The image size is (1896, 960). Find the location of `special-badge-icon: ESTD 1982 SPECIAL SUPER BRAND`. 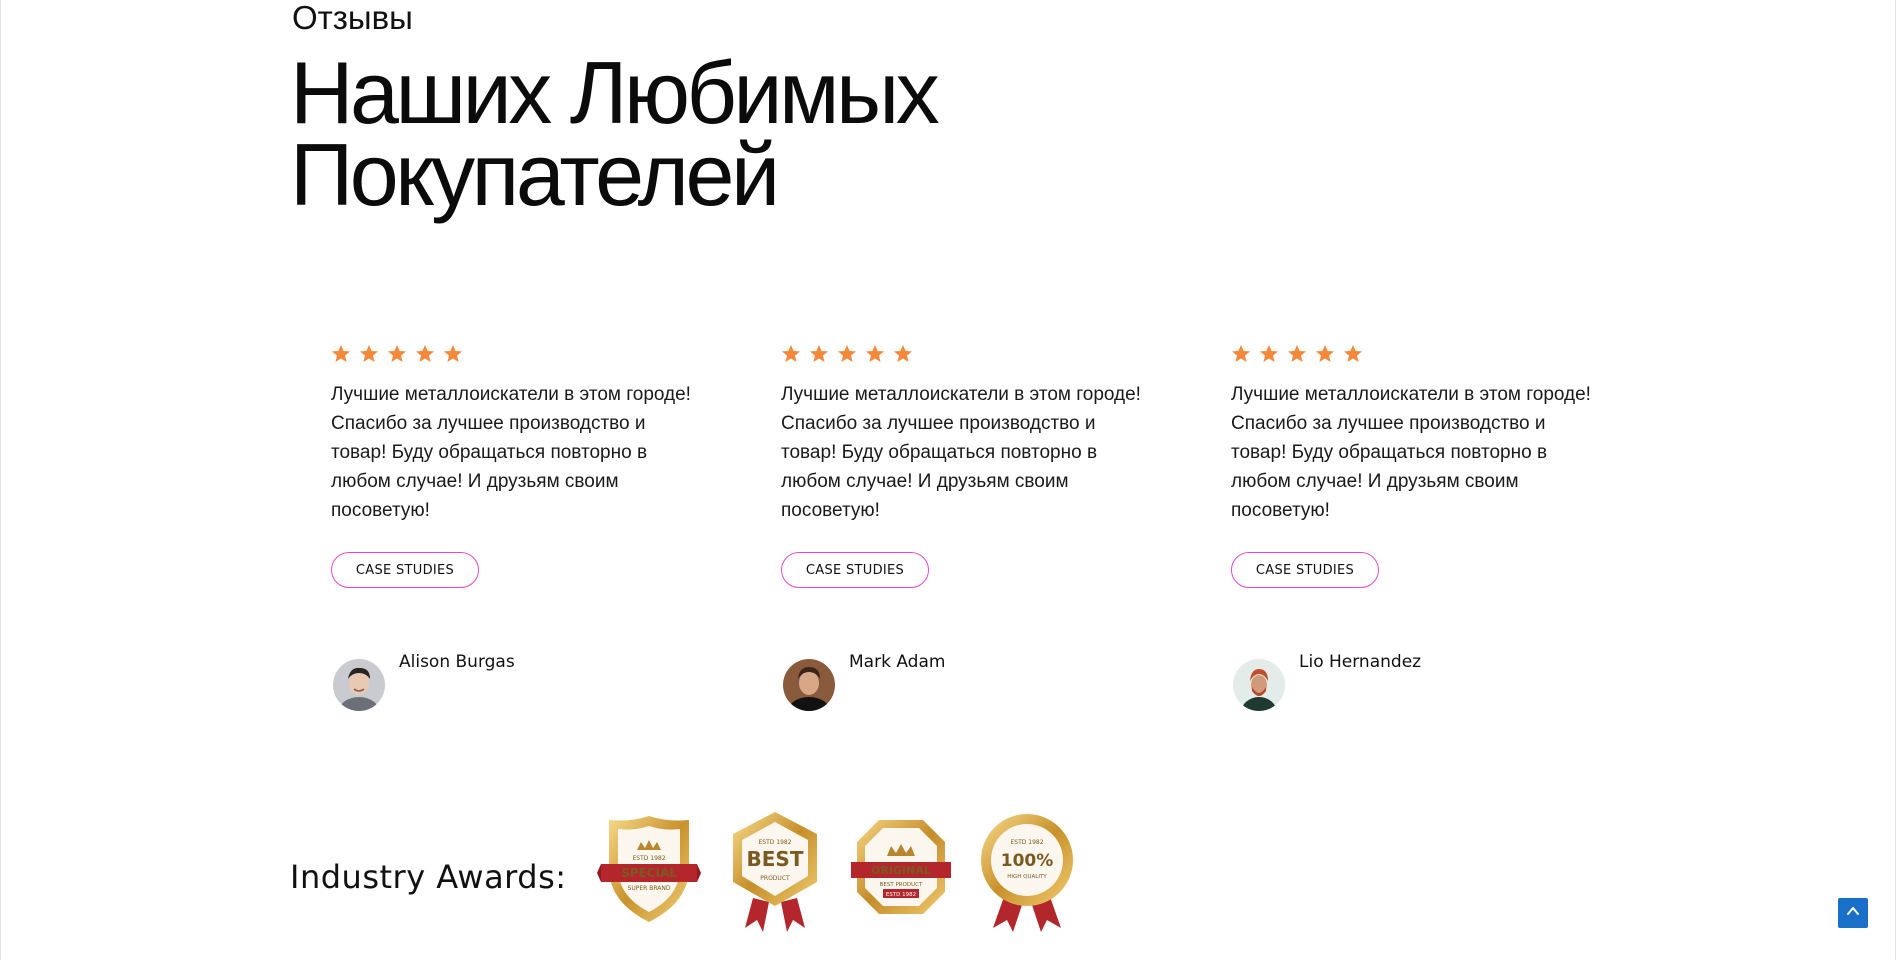

special-badge-icon: ESTD 1982 SPECIAL SUPER BRAND is located at coordinates (648, 872).